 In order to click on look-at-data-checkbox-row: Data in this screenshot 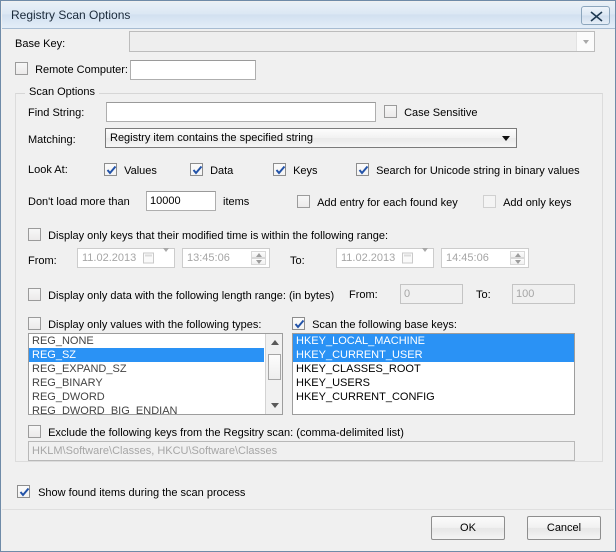, I will do `click(211, 170)`.